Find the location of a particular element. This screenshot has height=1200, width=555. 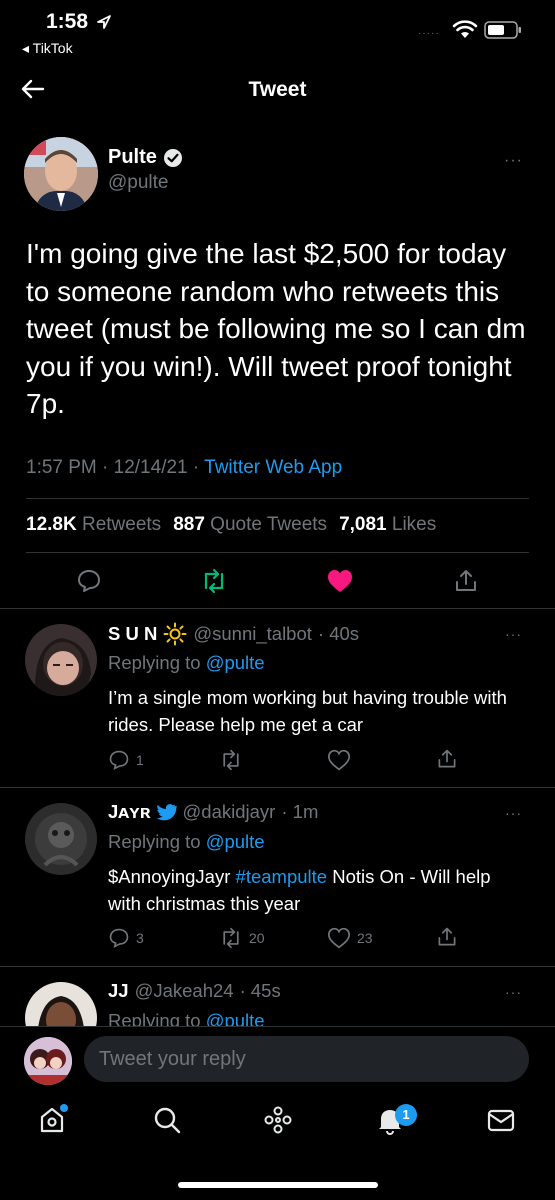

reply-time: · 40s is located at coordinates (338, 633).